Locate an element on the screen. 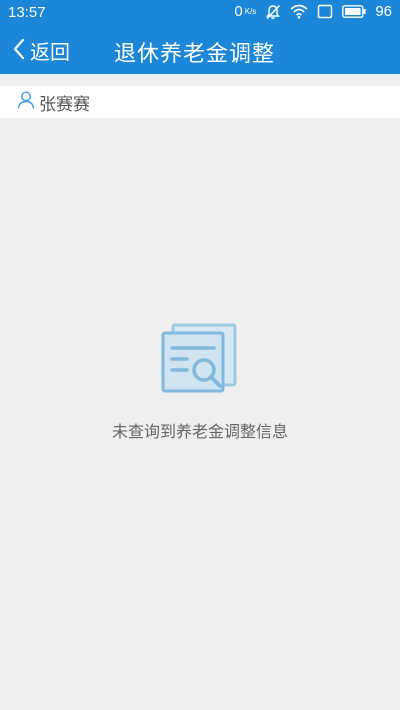 This screenshot has height=710, width=400. mute-icon is located at coordinates (273, 12).